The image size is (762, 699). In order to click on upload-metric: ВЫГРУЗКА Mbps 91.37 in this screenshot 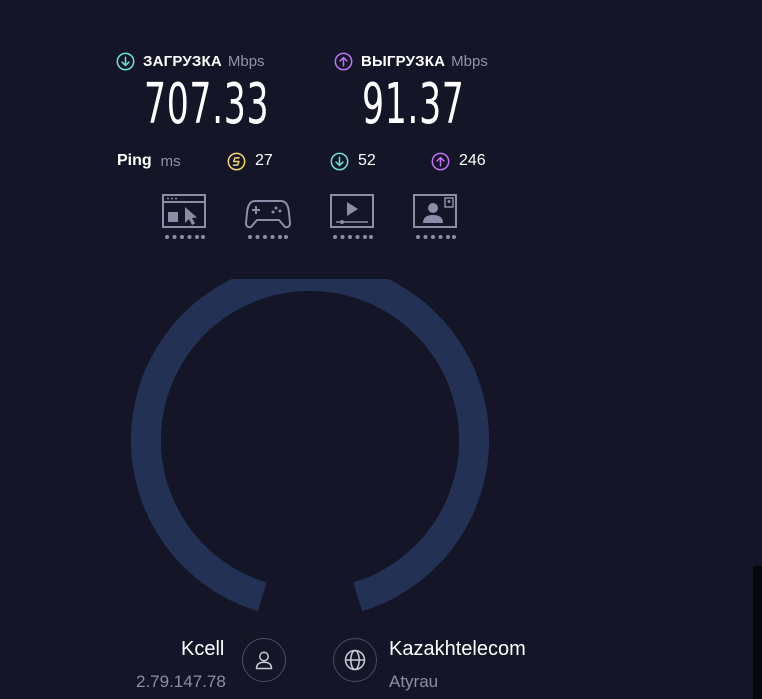, I will do `click(430, 93)`.